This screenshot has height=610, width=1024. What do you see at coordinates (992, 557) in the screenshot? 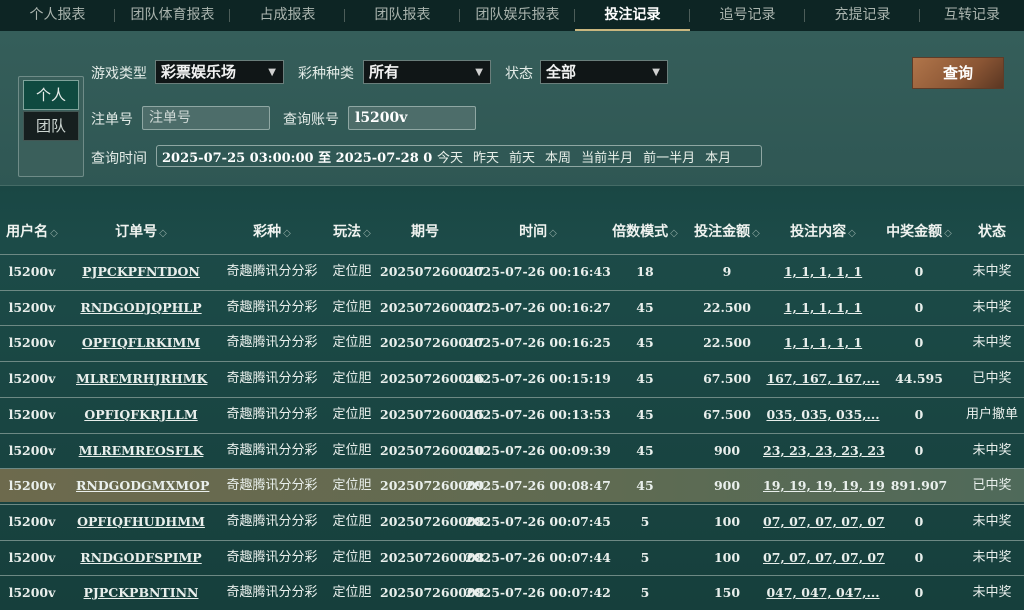
I see `status-cell: 未中奖` at bounding box center [992, 557].